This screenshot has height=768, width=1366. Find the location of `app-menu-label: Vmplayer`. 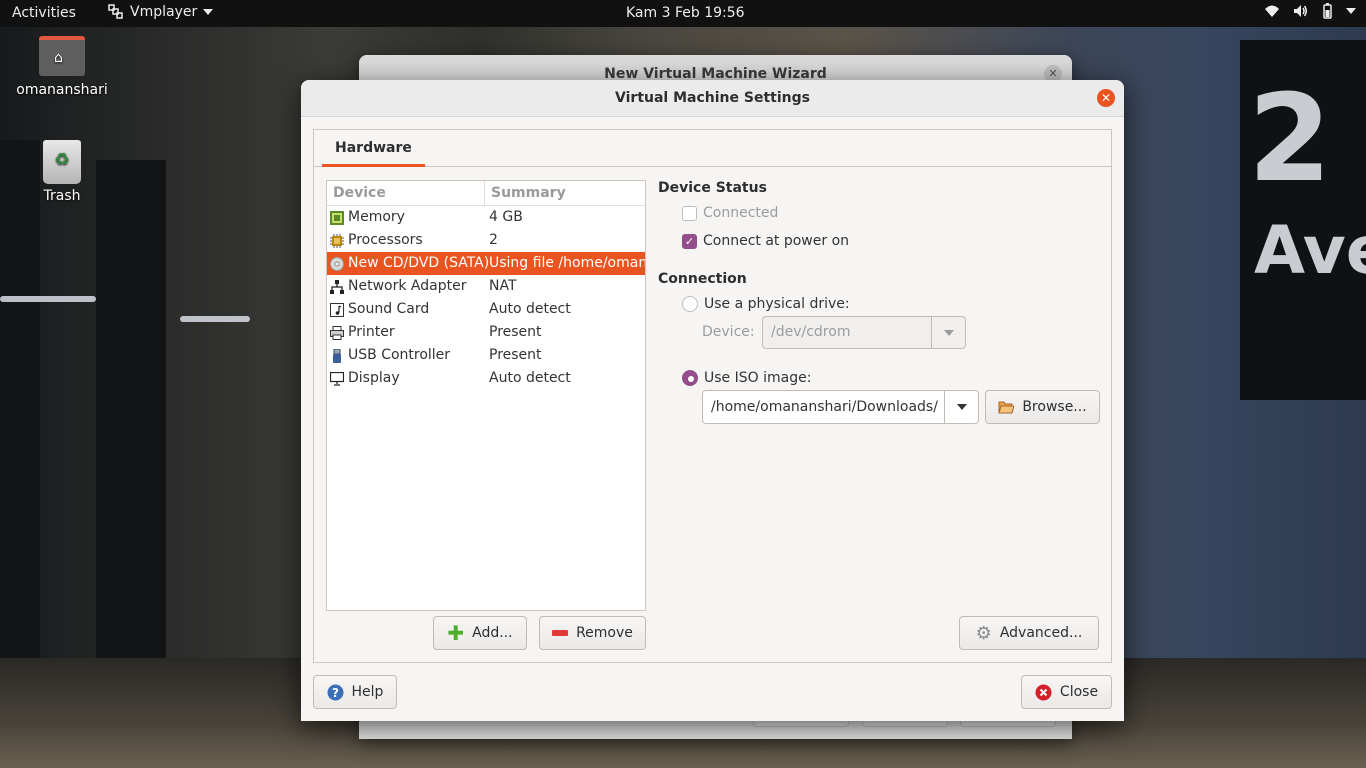

app-menu-label: Vmplayer is located at coordinates (164, 12).